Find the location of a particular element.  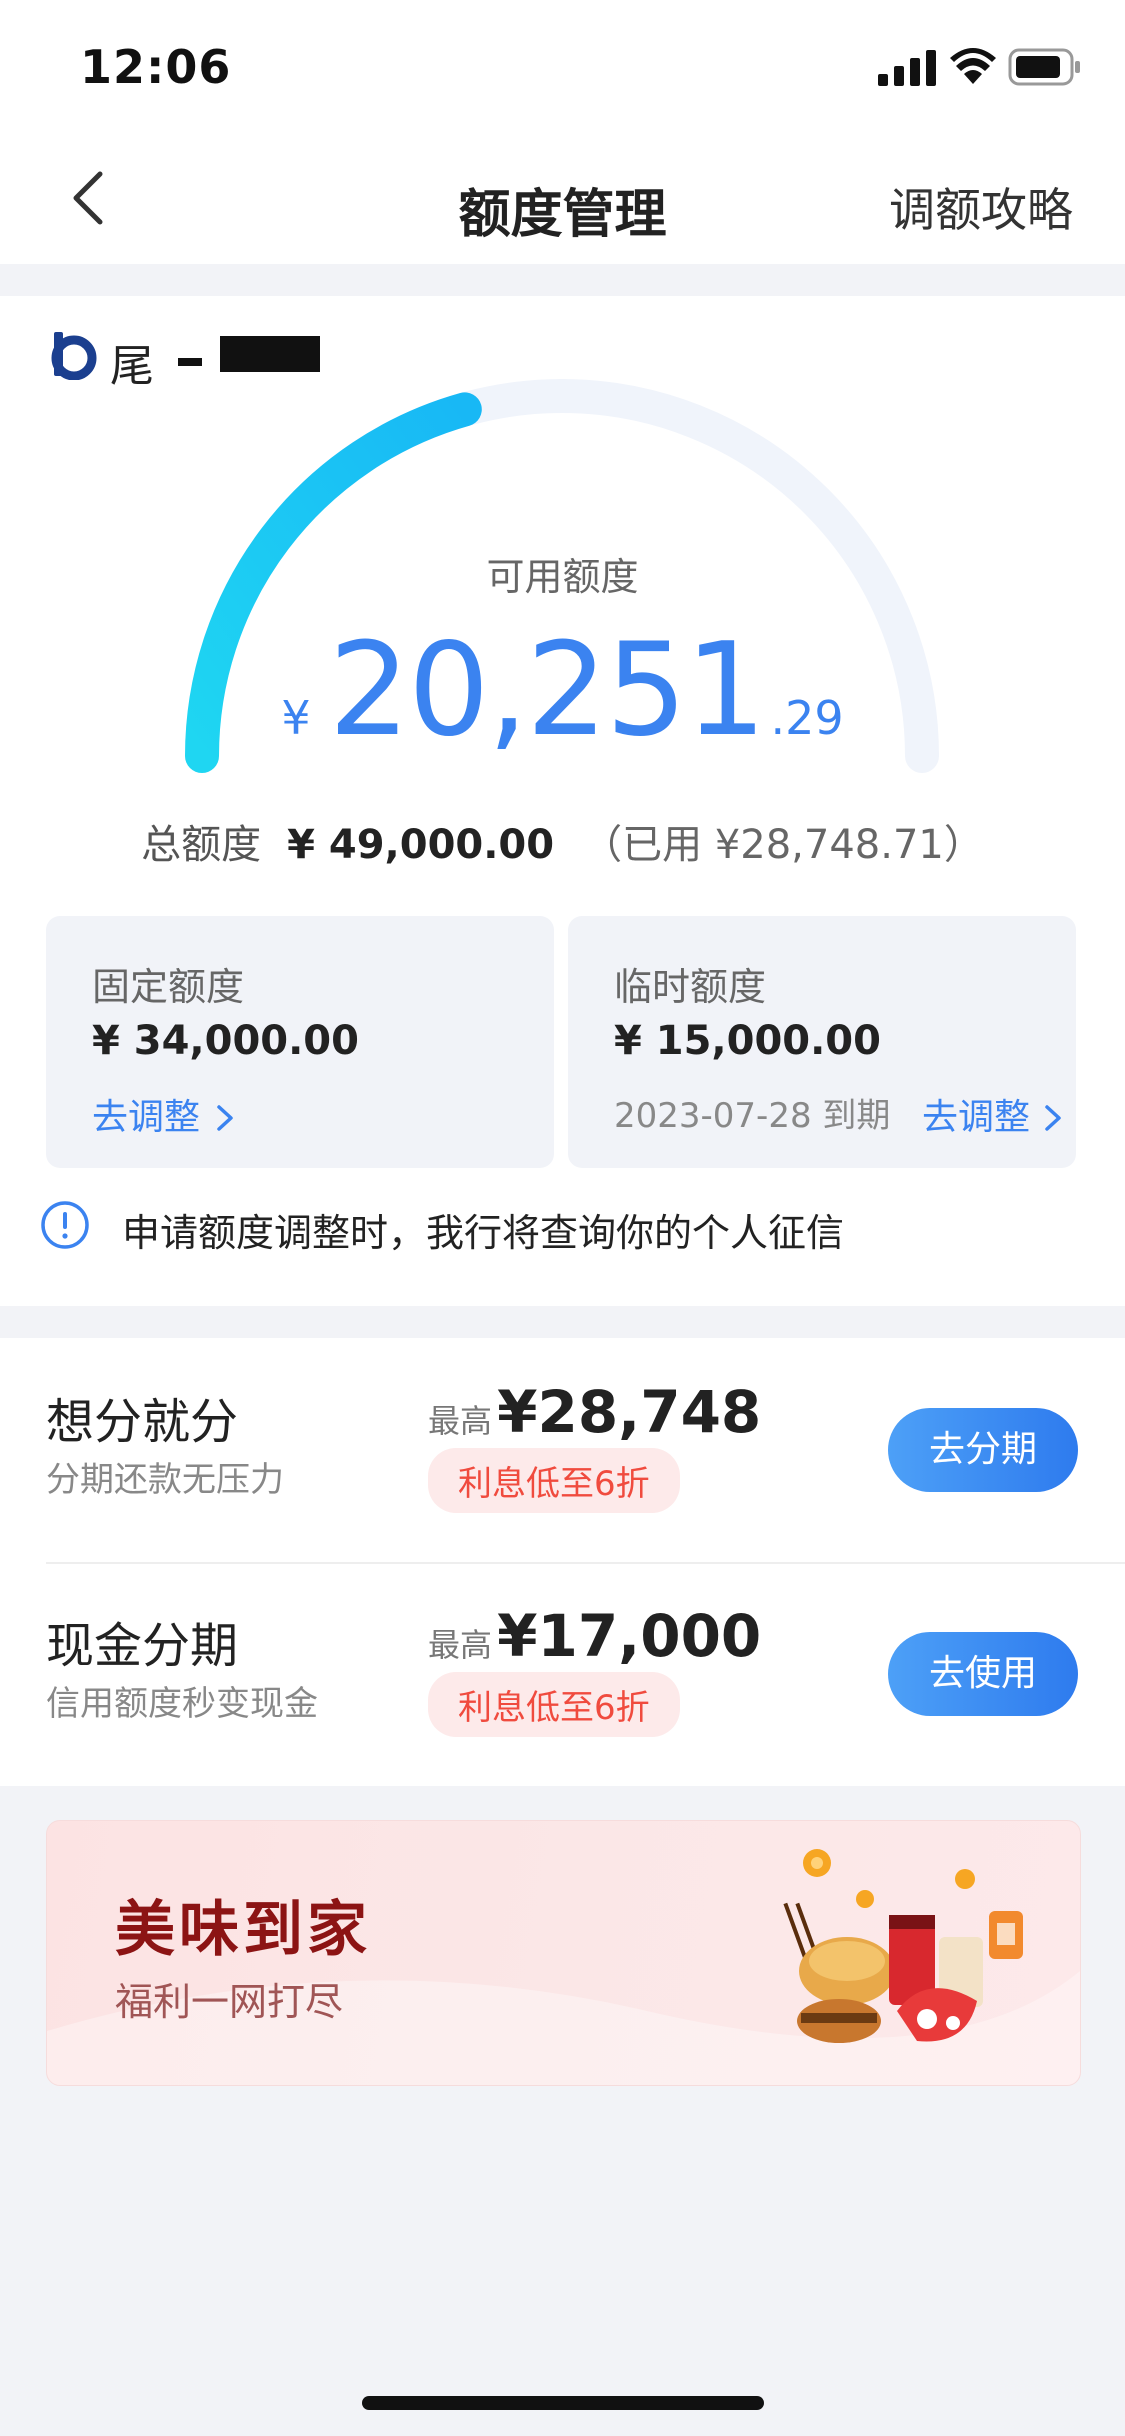

fixed-quota-adjust-link: 去调整 is located at coordinates (164, 1114).